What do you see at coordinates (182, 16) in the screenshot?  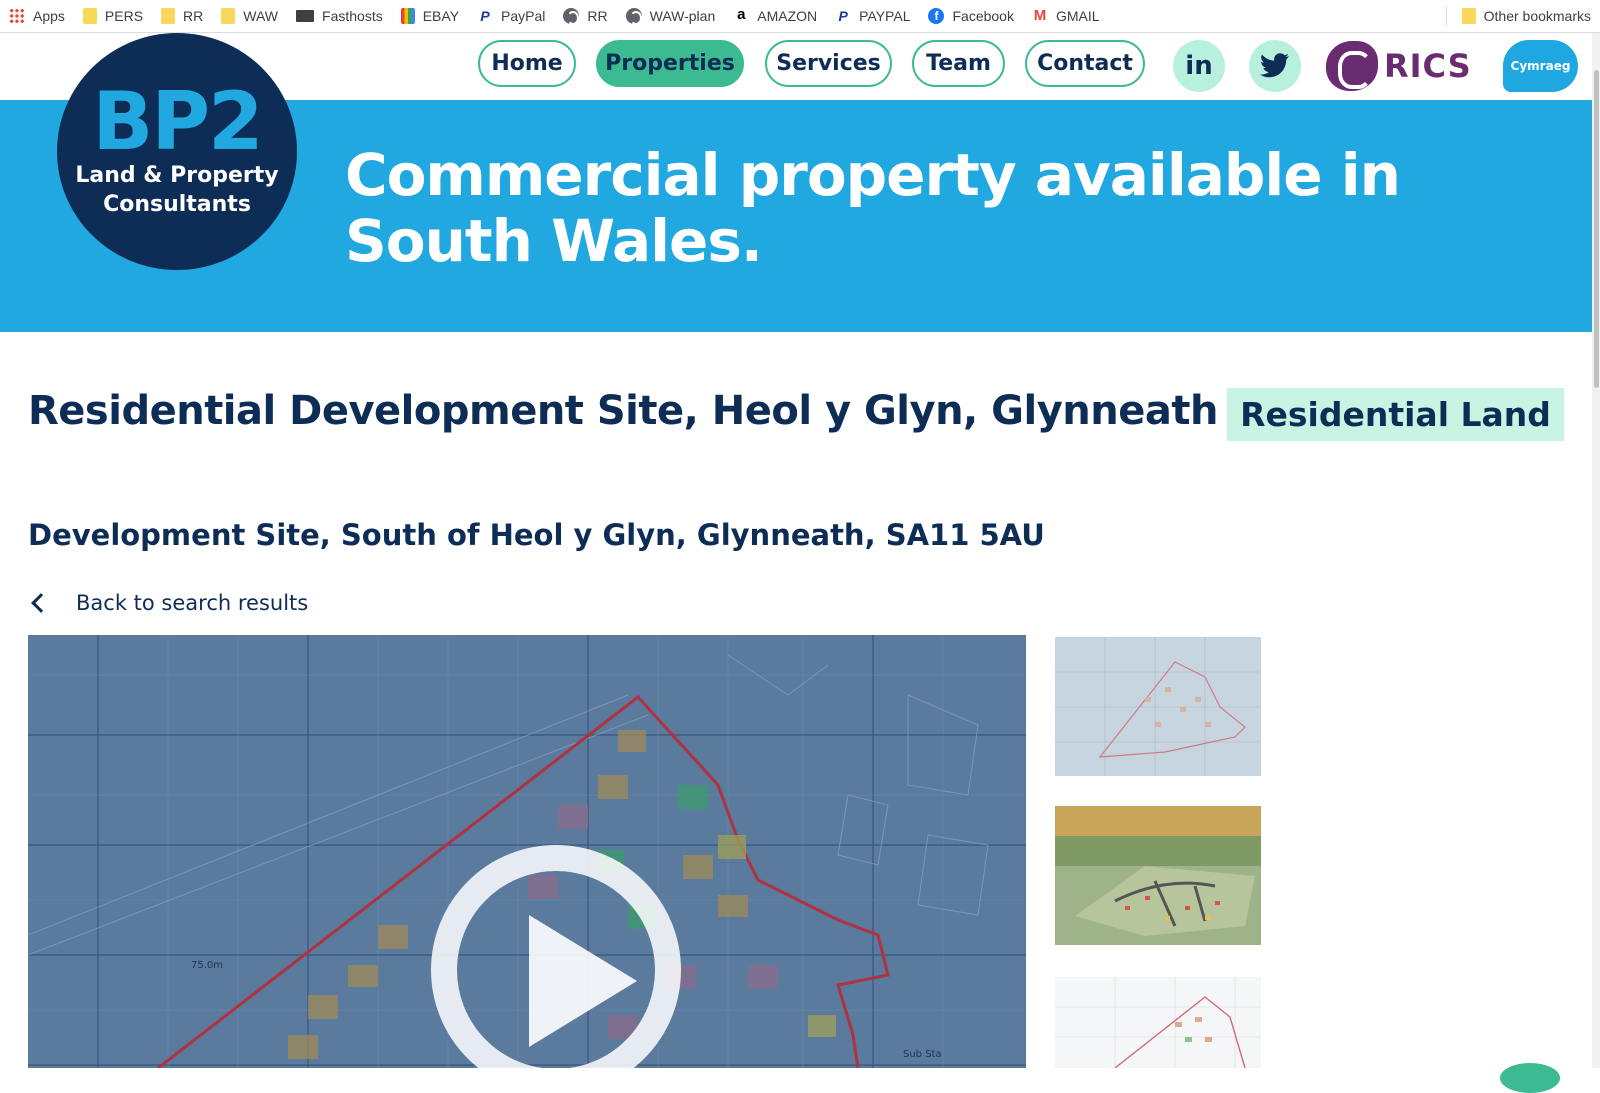 I see `bookmark-rr-folder: RR` at bounding box center [182, 16].